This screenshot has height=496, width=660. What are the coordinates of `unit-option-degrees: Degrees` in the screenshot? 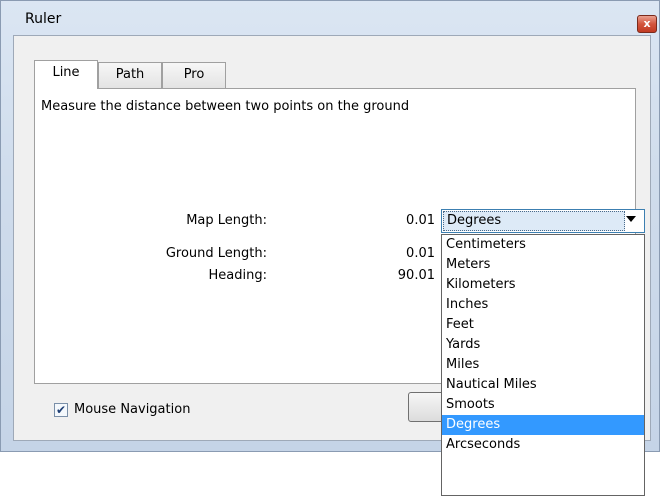 It's located at (543, 425).